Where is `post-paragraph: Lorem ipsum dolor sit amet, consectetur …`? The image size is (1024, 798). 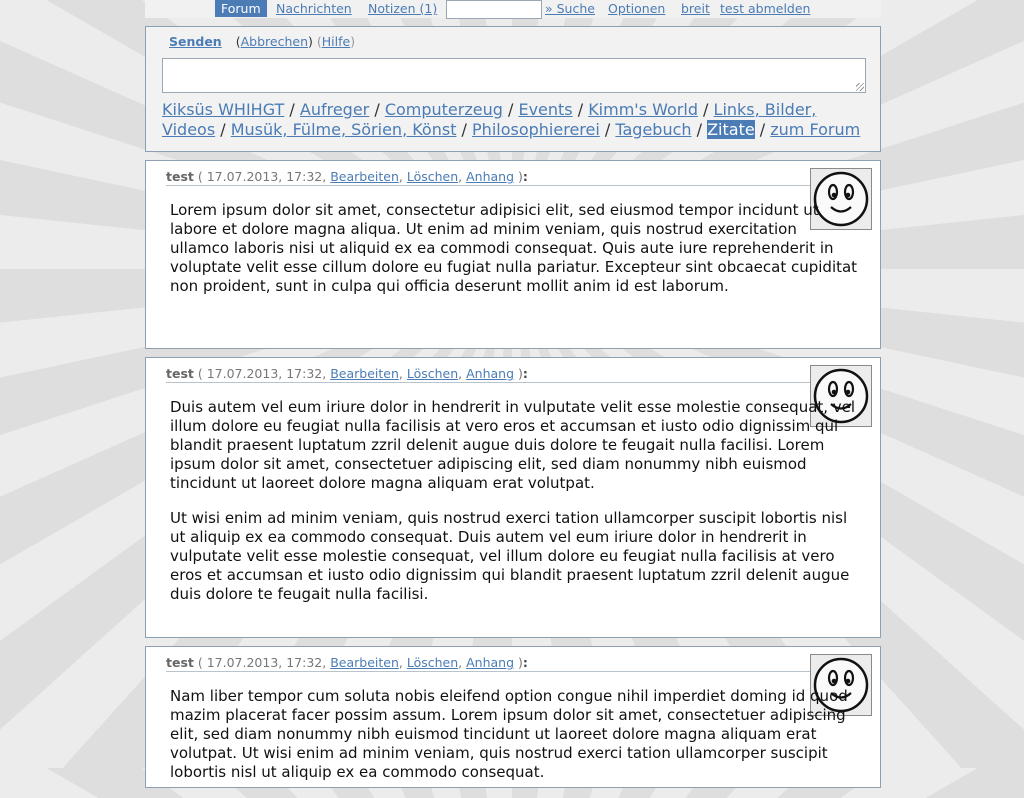 post-paragraph: Lorem ipsum dolor sit amet, consectetur … is located at coordinates (514, 248).